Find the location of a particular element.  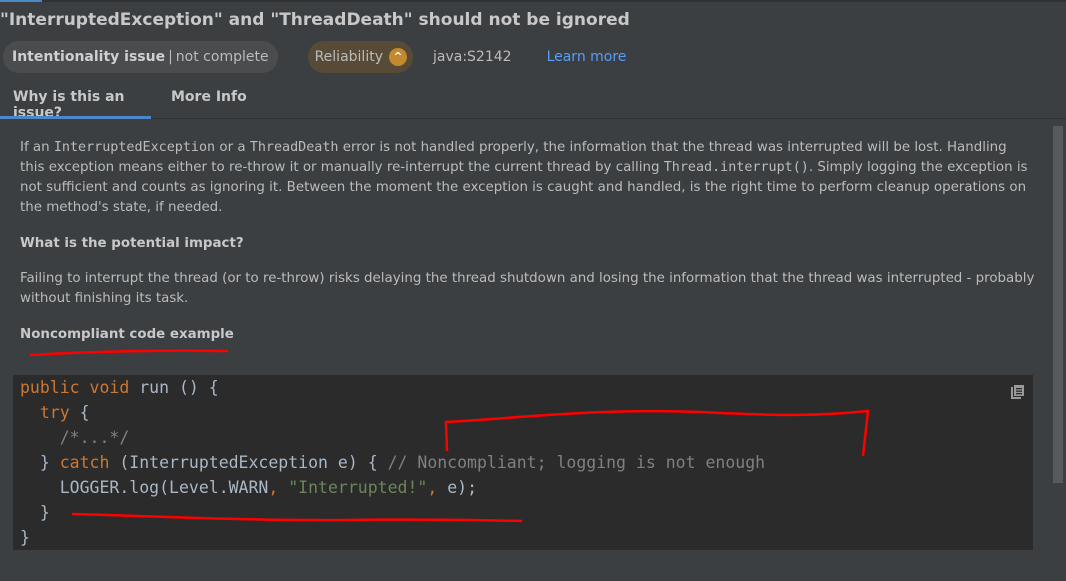

software-quality-badge: Reliability ^ is located at coordinates (360, 57).